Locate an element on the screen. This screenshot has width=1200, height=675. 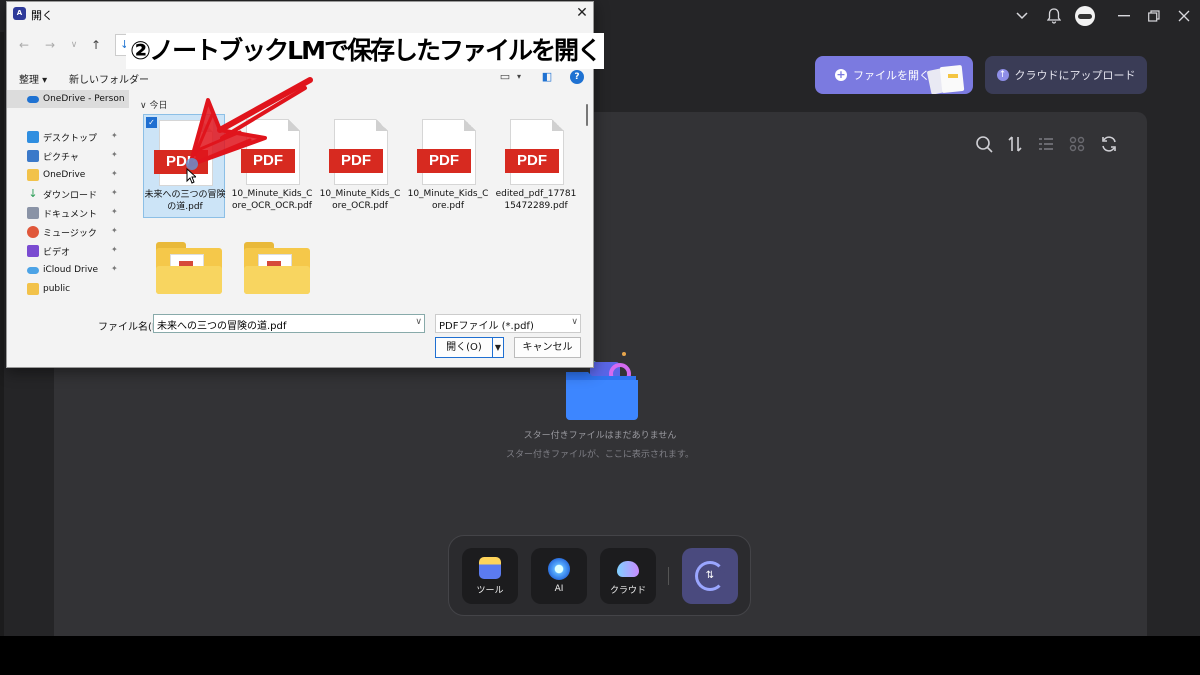
sidebar-item-desktop: デスクトップ ✦ is located at coordinates (68, 137).